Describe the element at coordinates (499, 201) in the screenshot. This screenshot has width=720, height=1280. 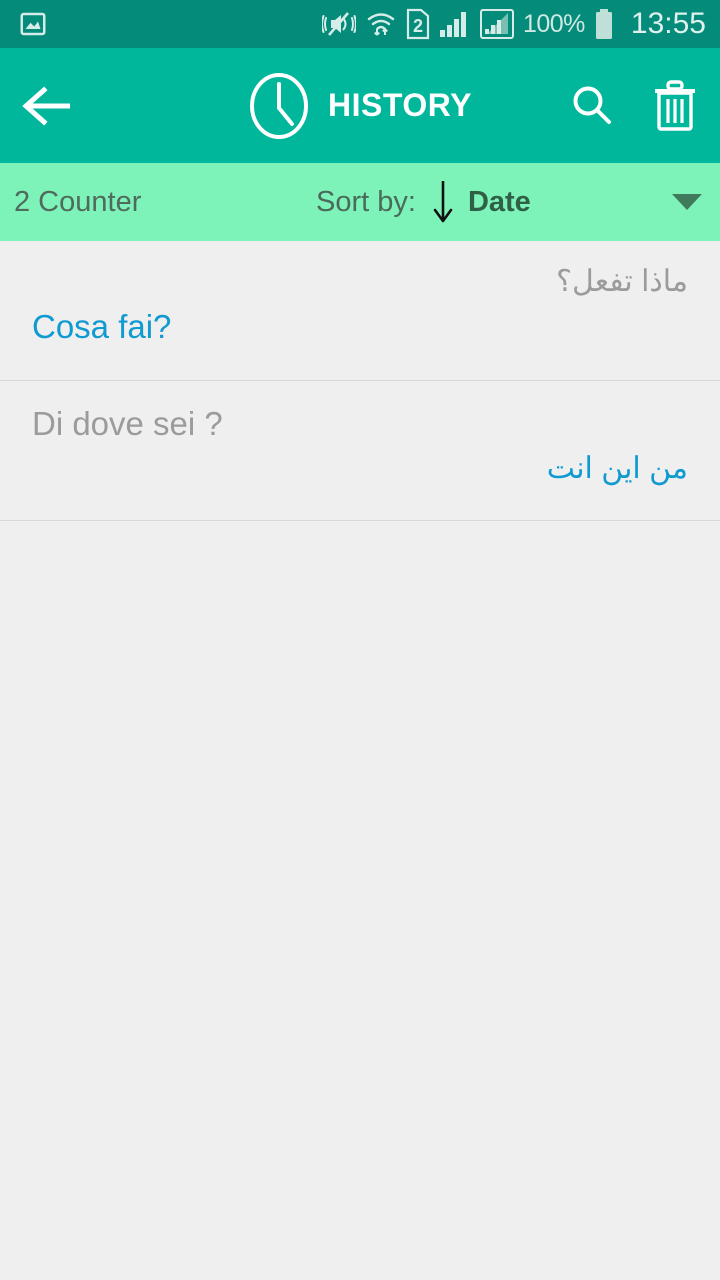
I see `sort-value-label: Date` at that location.